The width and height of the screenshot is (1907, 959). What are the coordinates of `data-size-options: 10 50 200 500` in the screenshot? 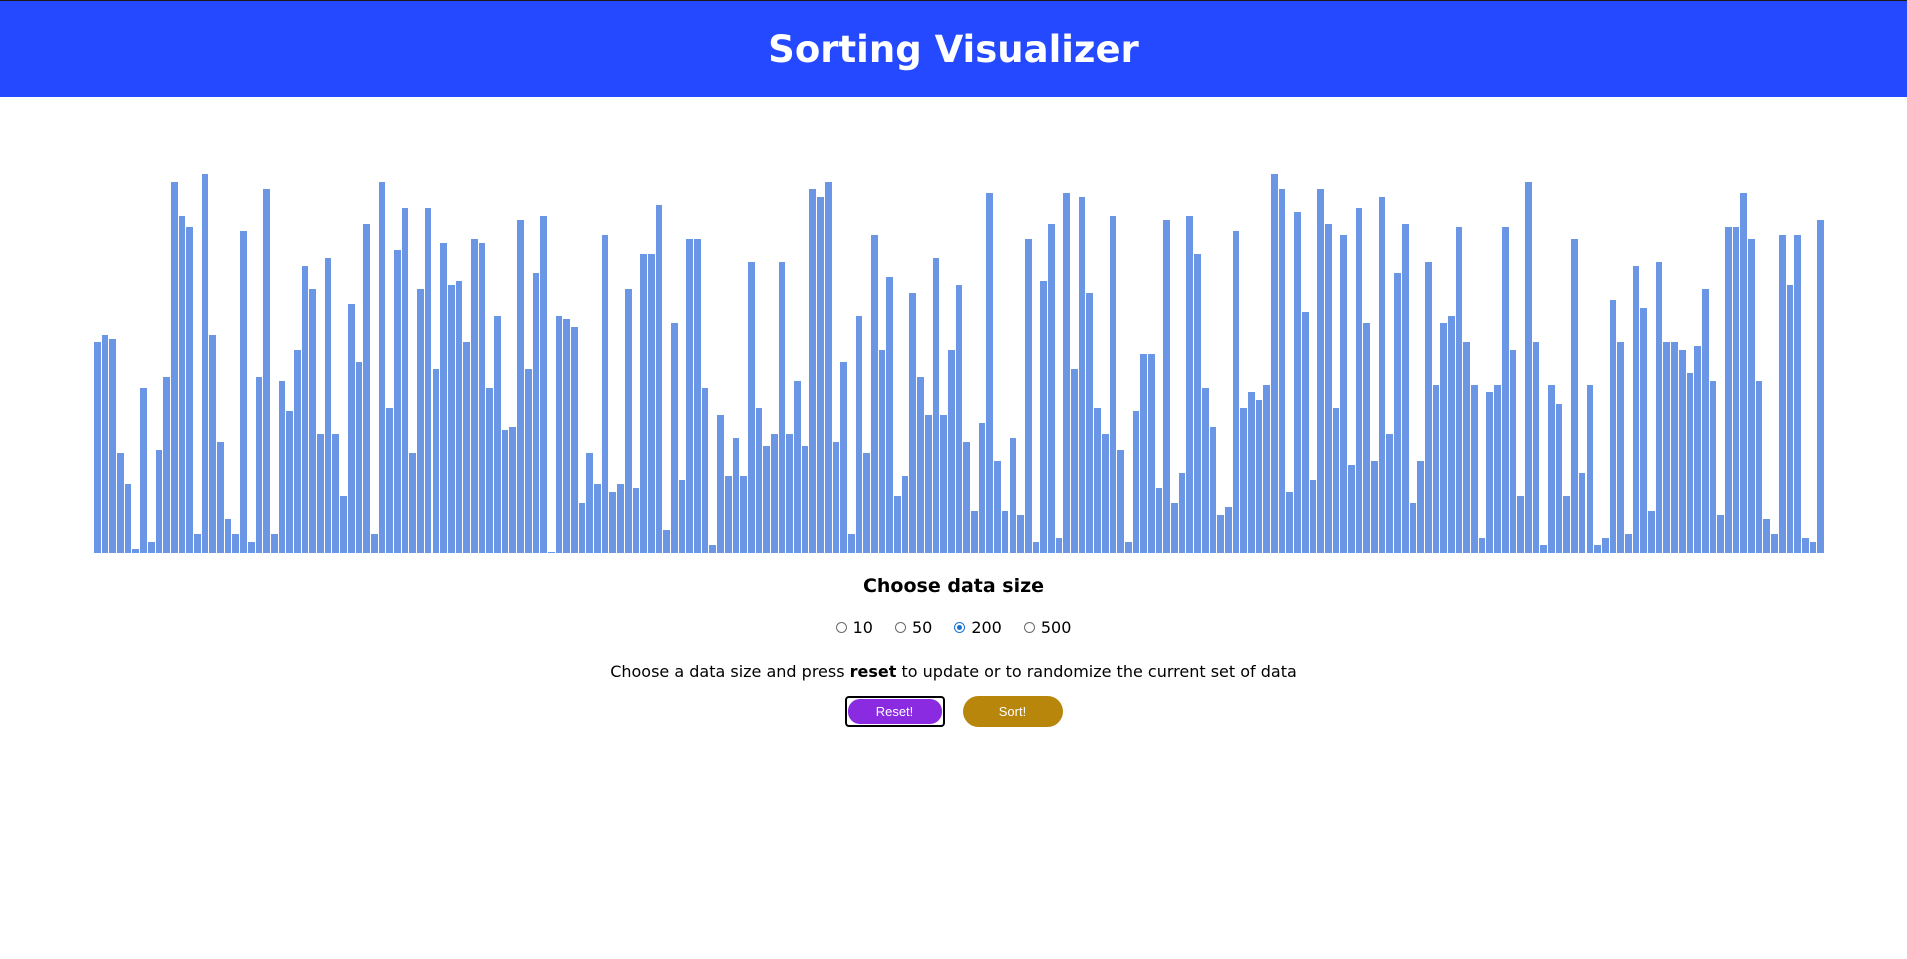 It's located at (953, 627).